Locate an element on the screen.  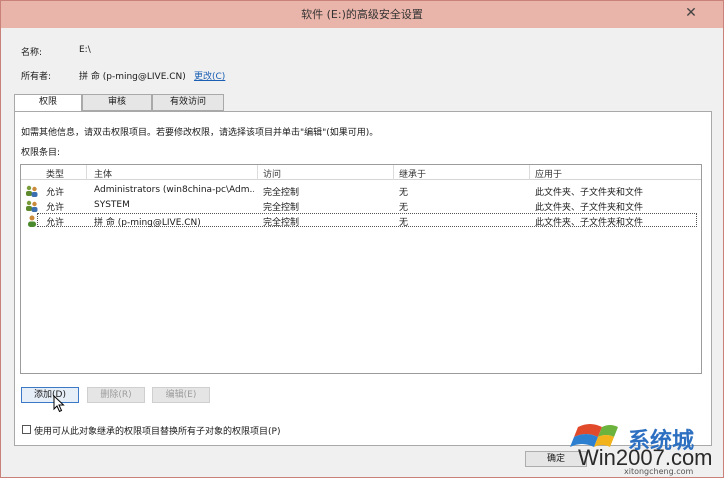
tab-permissions: 权限 is located at coordinates (48, 103).